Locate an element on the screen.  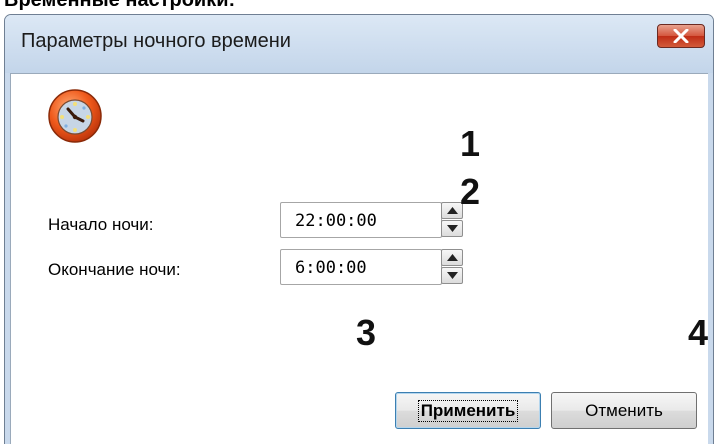
close-button is located at coordinates (681, 36).